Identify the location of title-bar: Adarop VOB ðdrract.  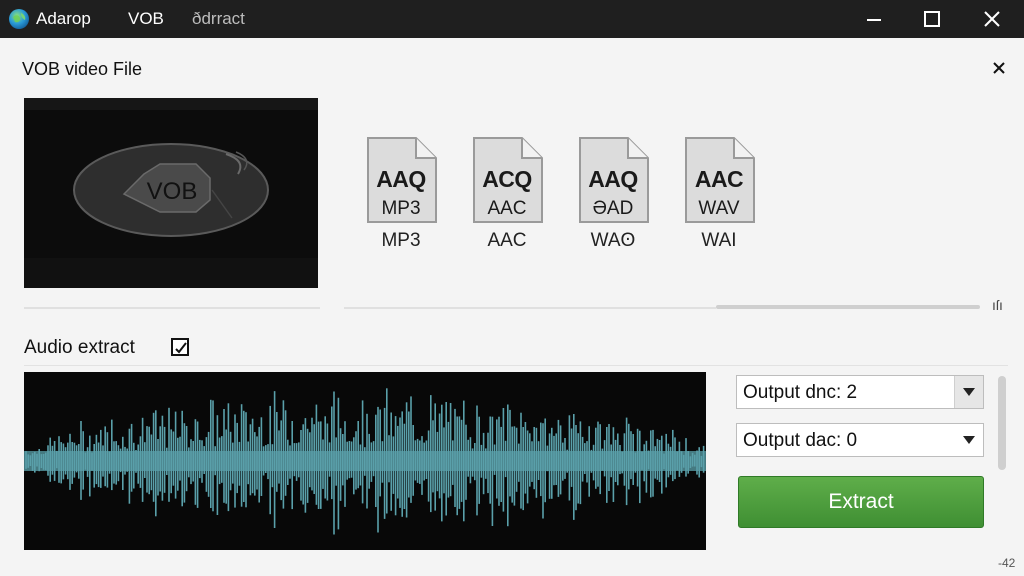
(512, 19).